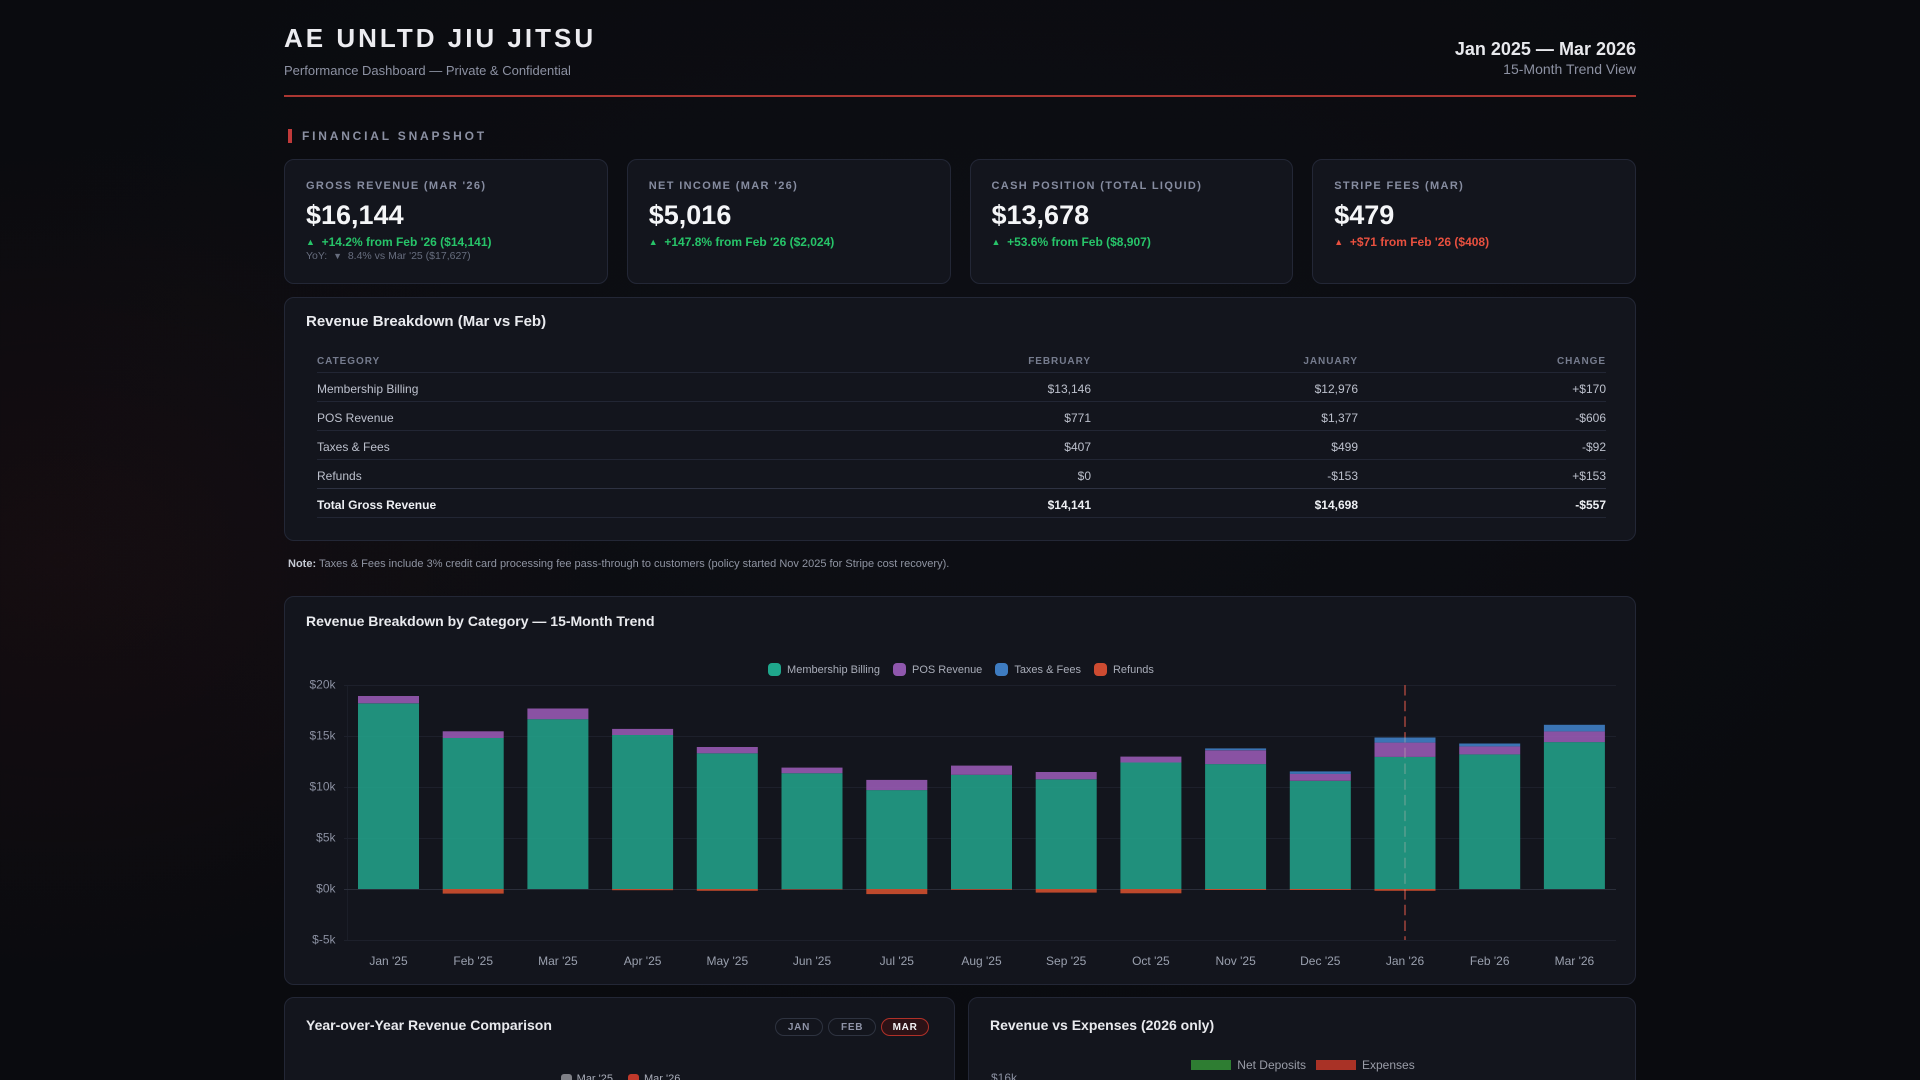  Describe the element at coordinates (326, 889) in the screenshot. I see `svg-text: $0k` at that location.